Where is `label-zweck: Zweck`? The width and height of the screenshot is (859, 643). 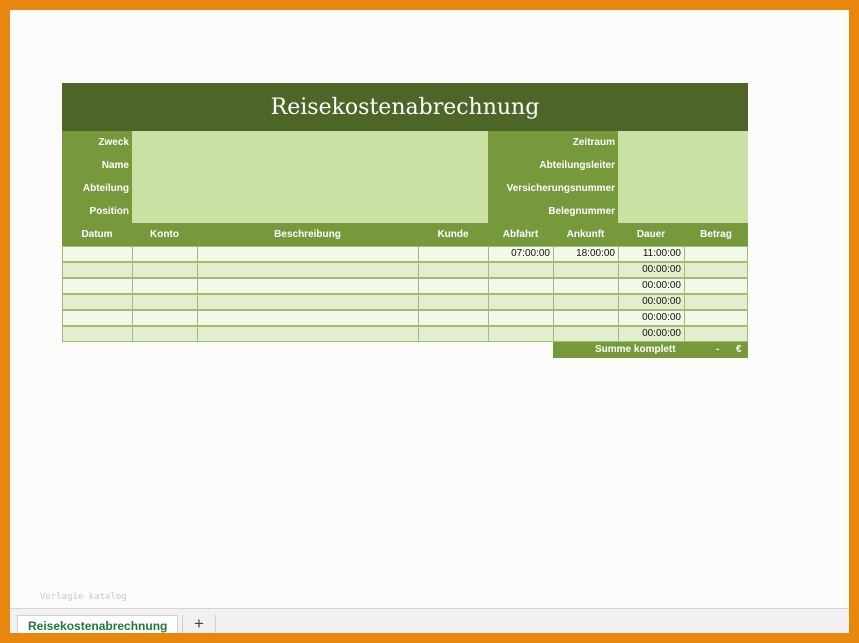
label-zweck: Zweck is located at coordinates (113, 142).